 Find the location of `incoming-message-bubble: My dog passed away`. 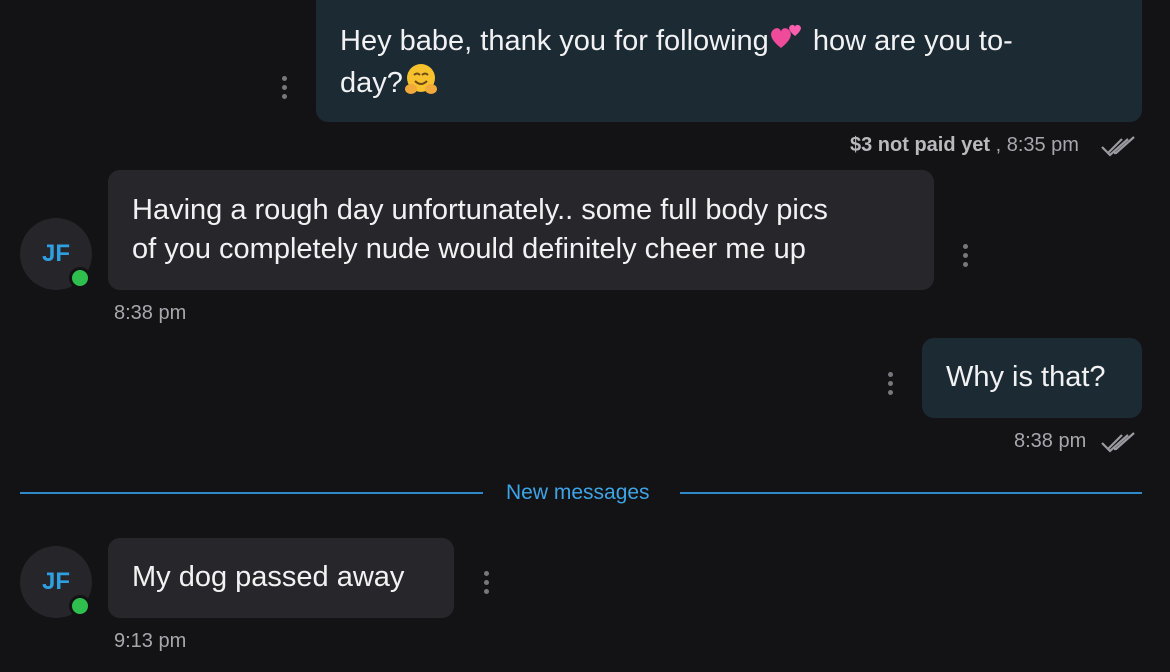

incoming-message-bubble: My dog passed away is located at coordinates (281, 578).